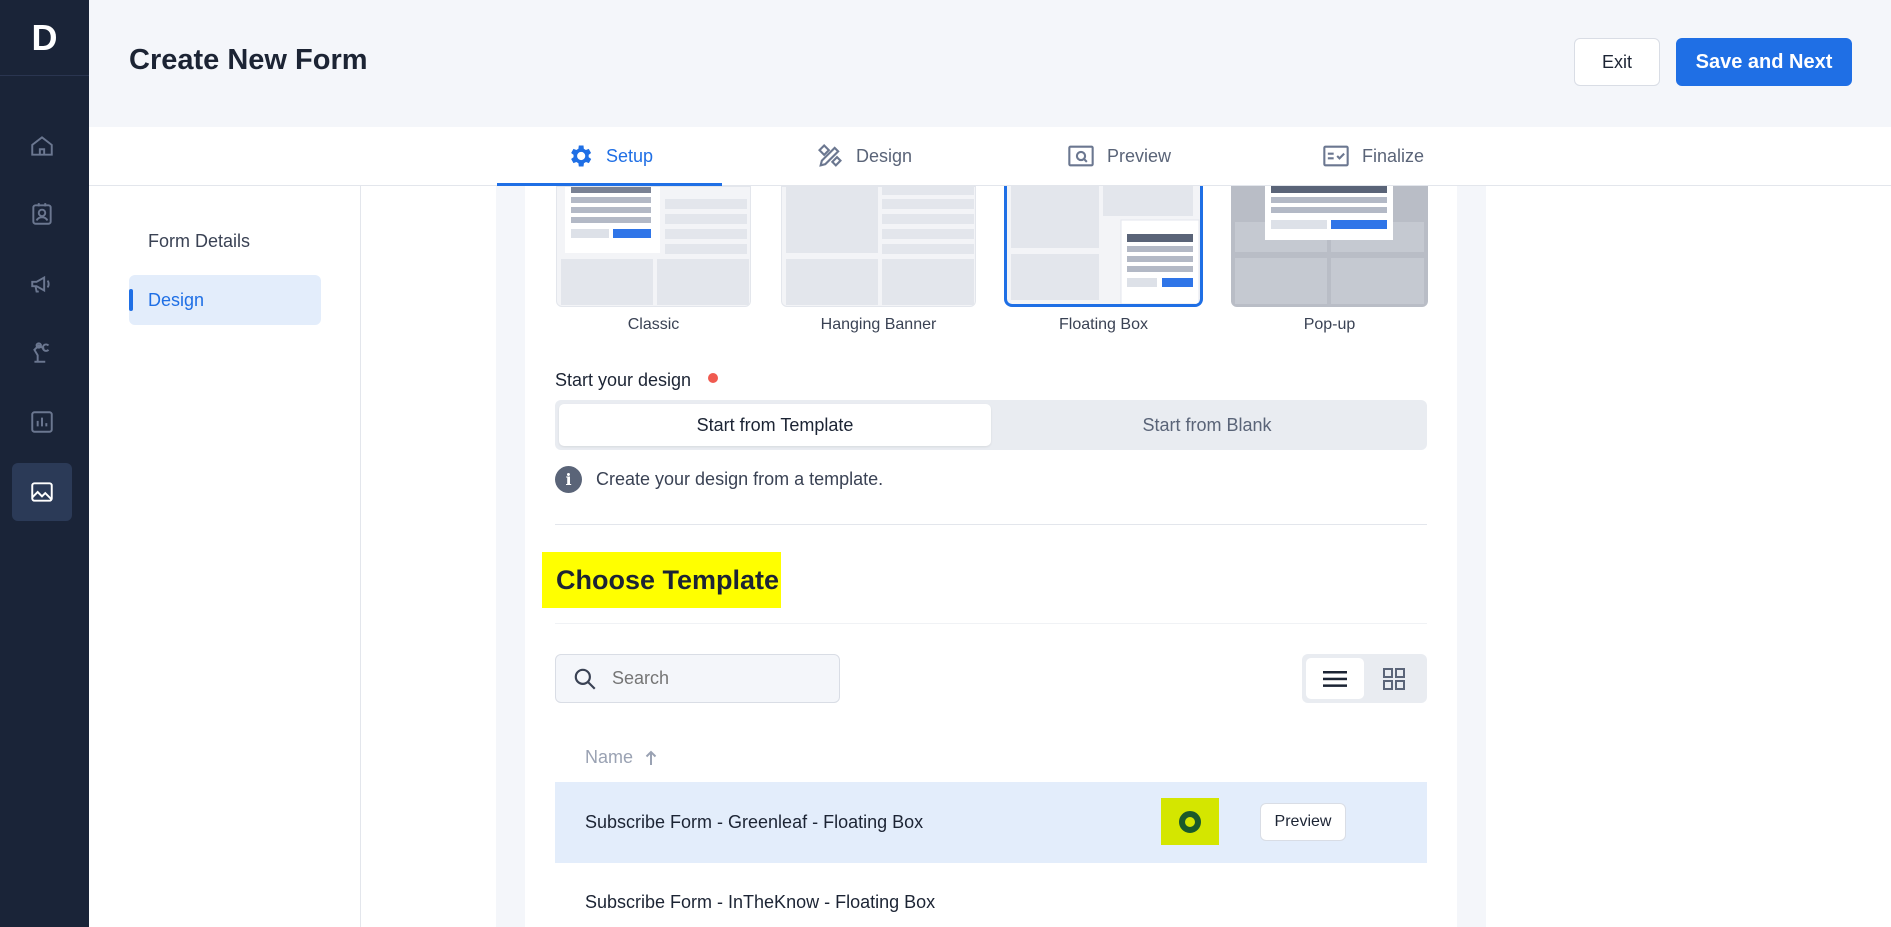 The image size is (1891, 927). I want to click on list-view-button, so click(1335, 678).